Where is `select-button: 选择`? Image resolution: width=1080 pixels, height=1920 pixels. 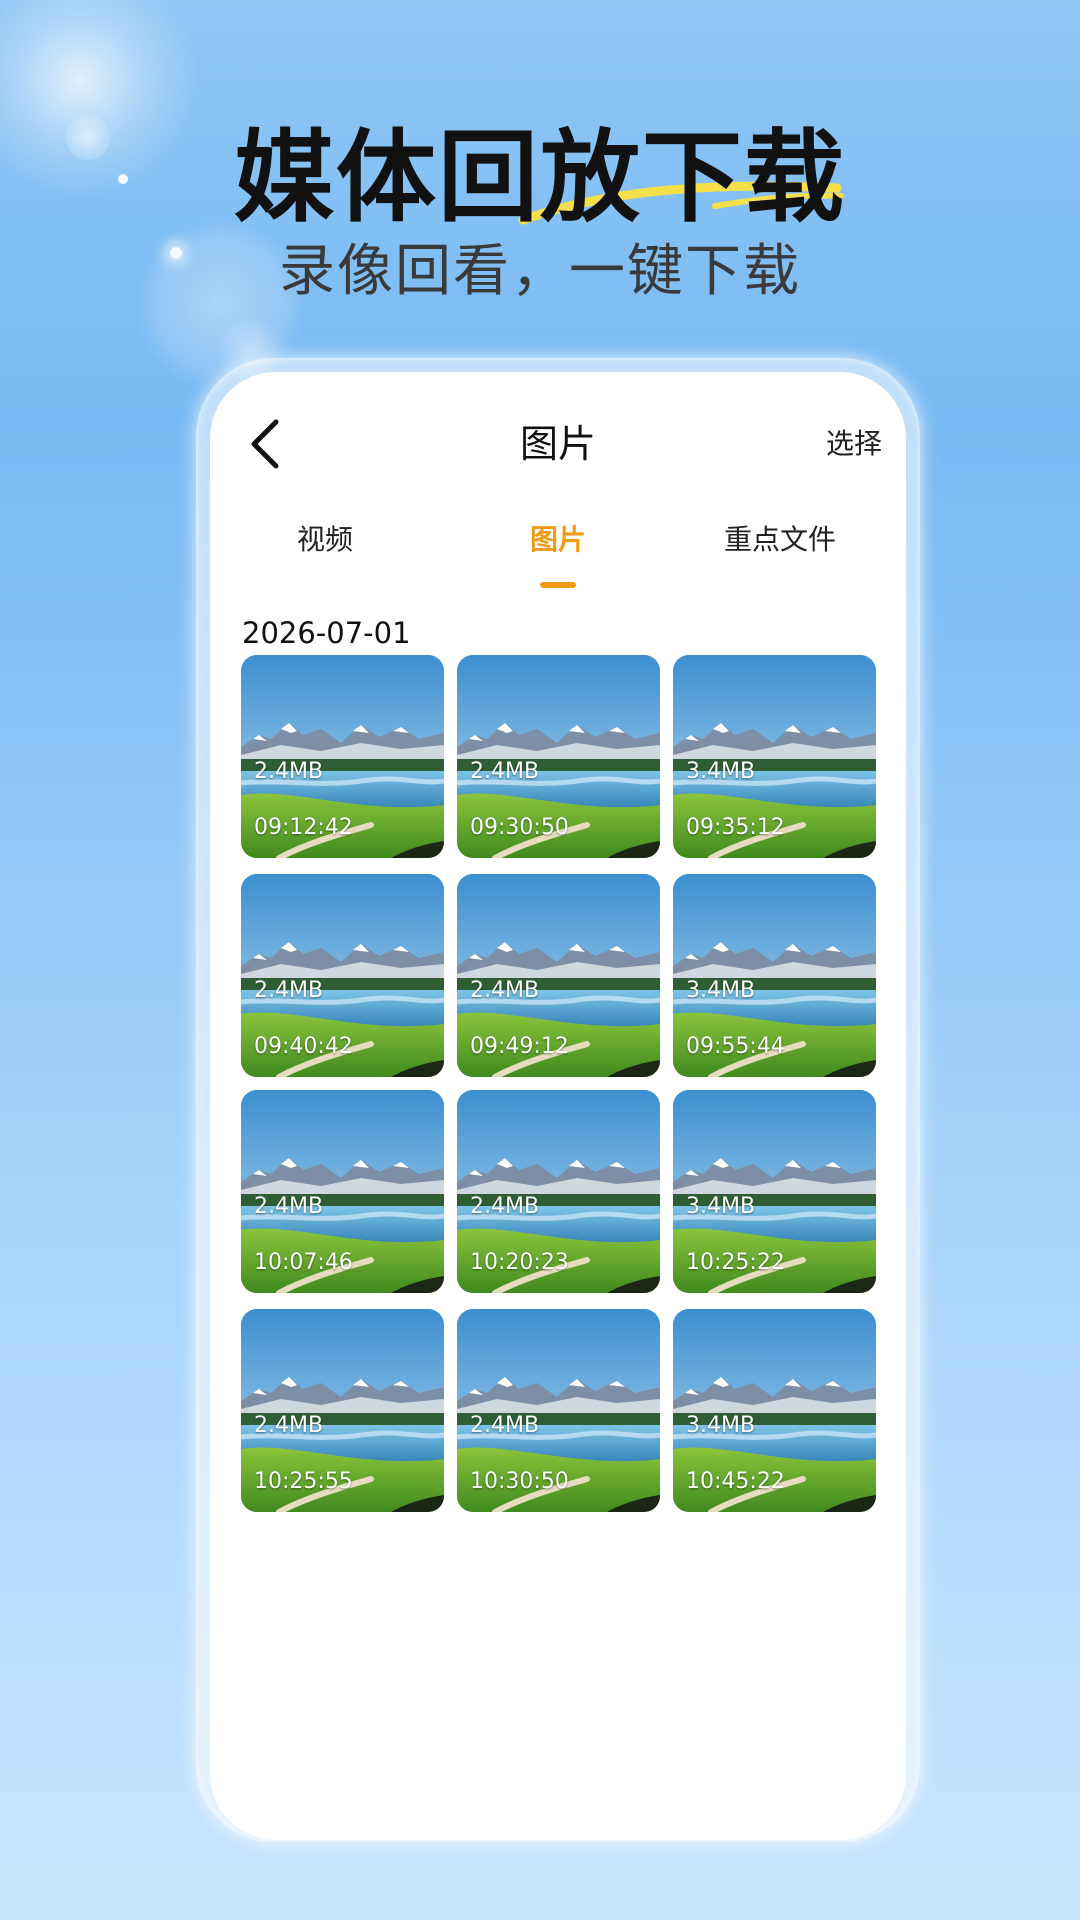
select-button: 选择 is located at coordinates (854, 444).